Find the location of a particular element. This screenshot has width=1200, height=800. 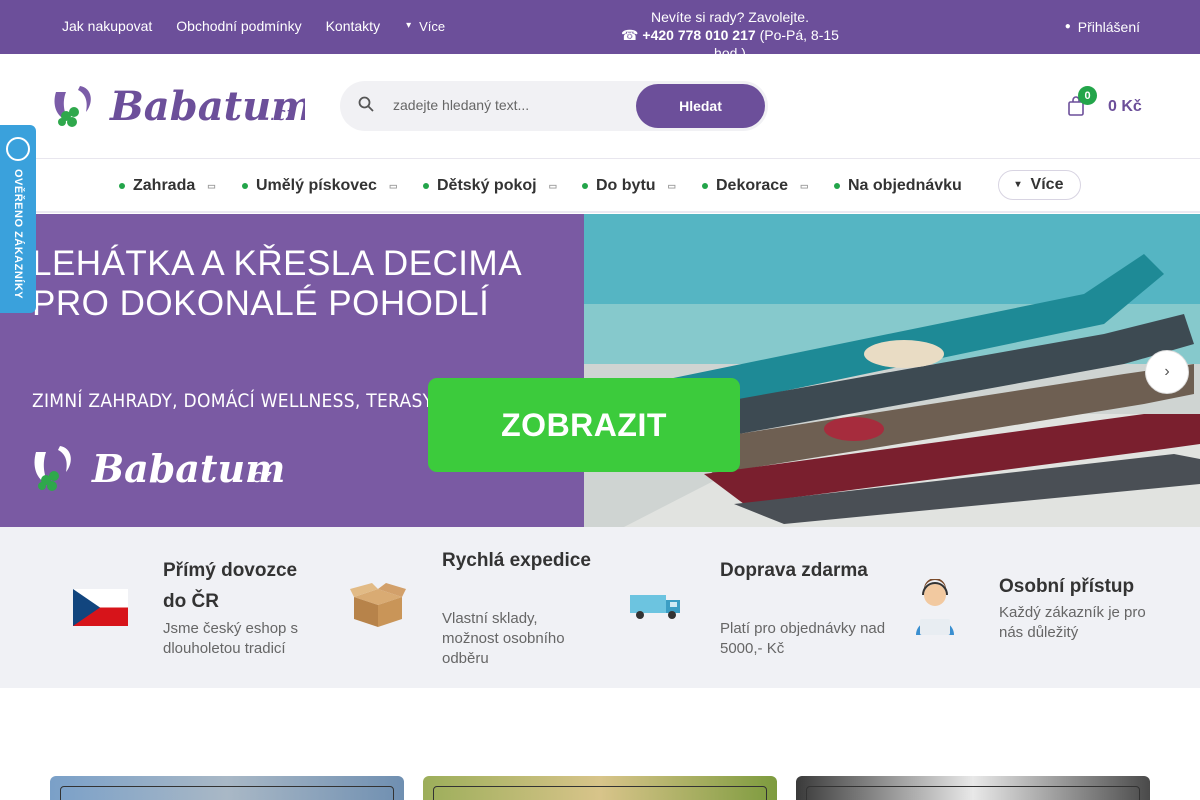

search-icon is located at coordinates (366, 104).